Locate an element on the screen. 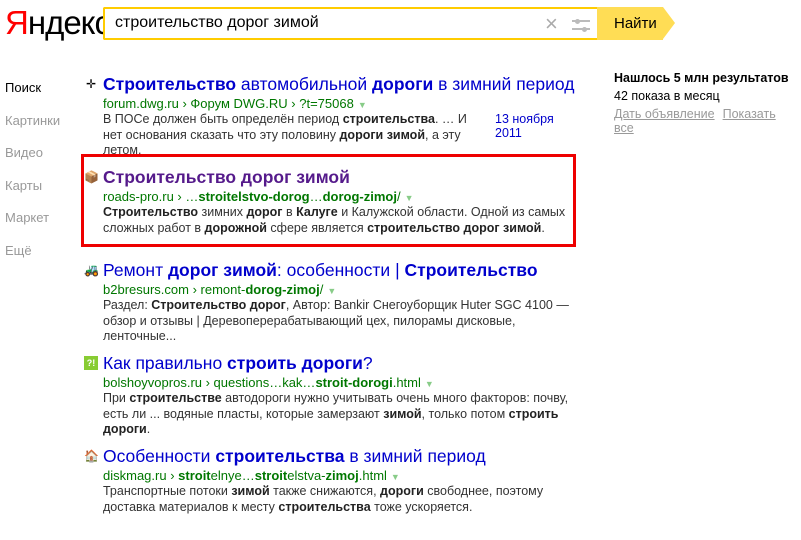  highlight-box is located at coordinates (328, 200).